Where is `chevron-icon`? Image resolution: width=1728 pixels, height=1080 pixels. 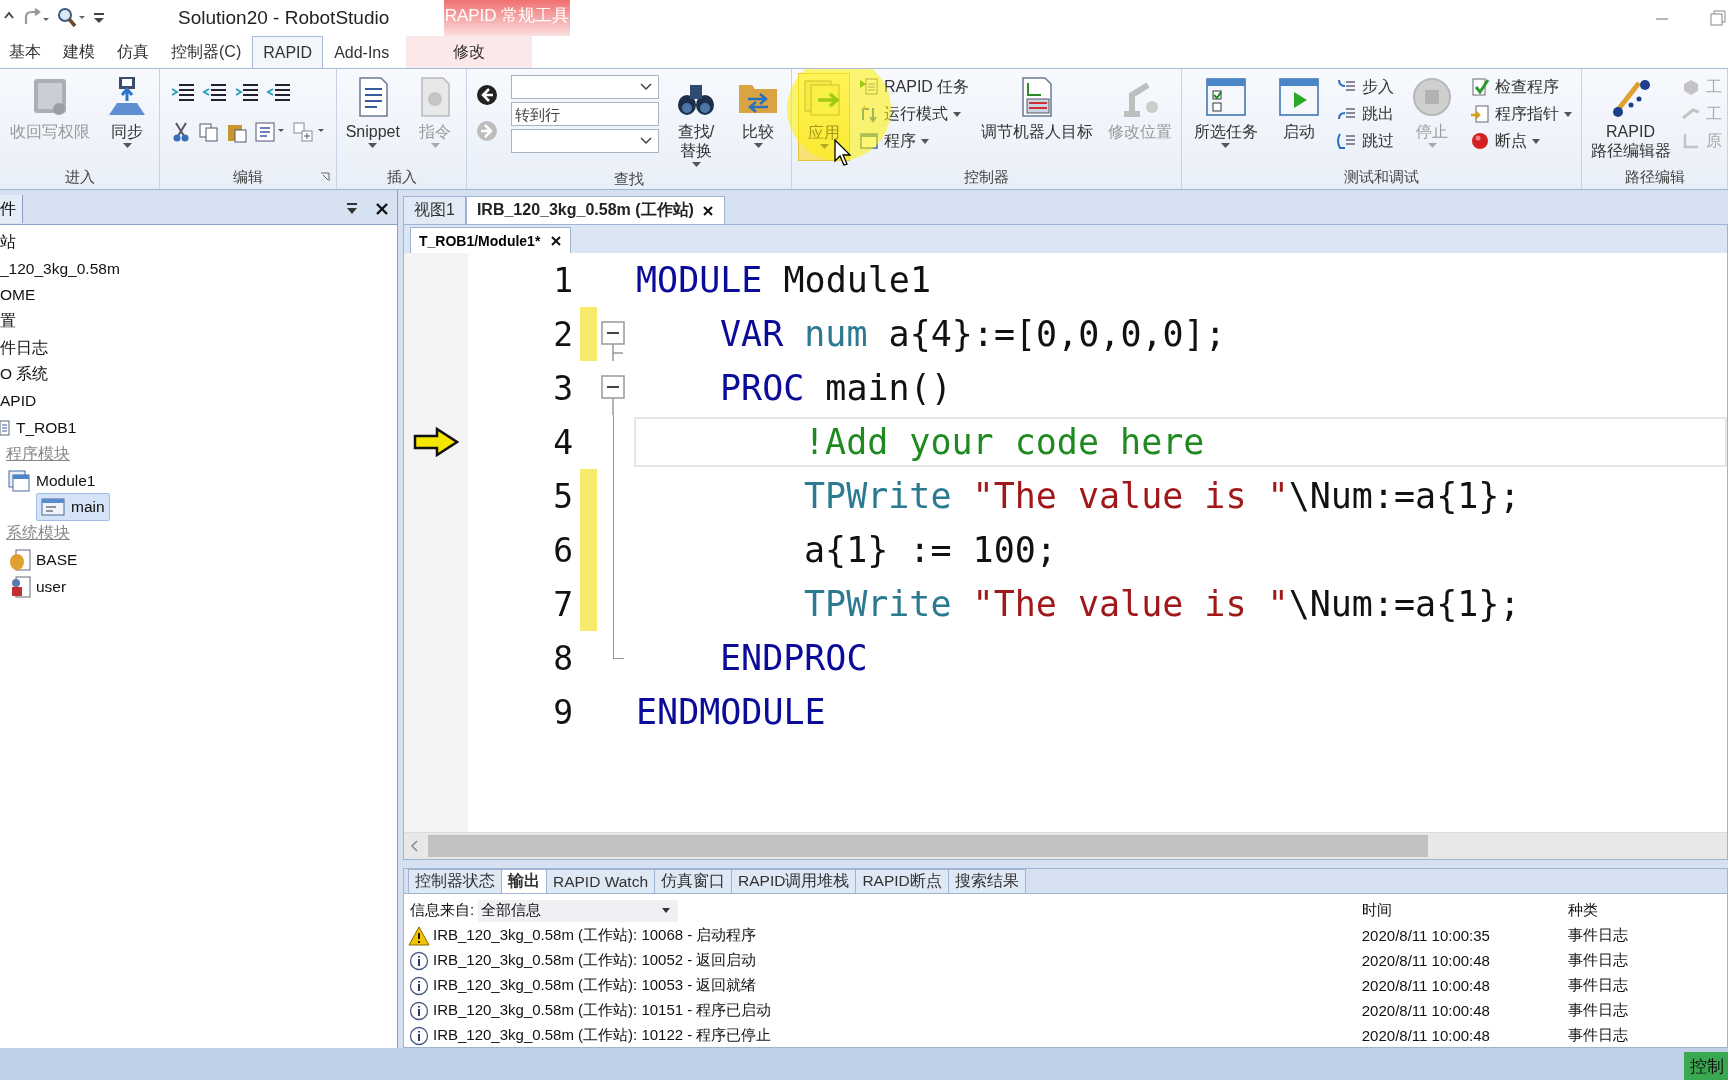 chevron-icon is located at coordinates (646, 141).